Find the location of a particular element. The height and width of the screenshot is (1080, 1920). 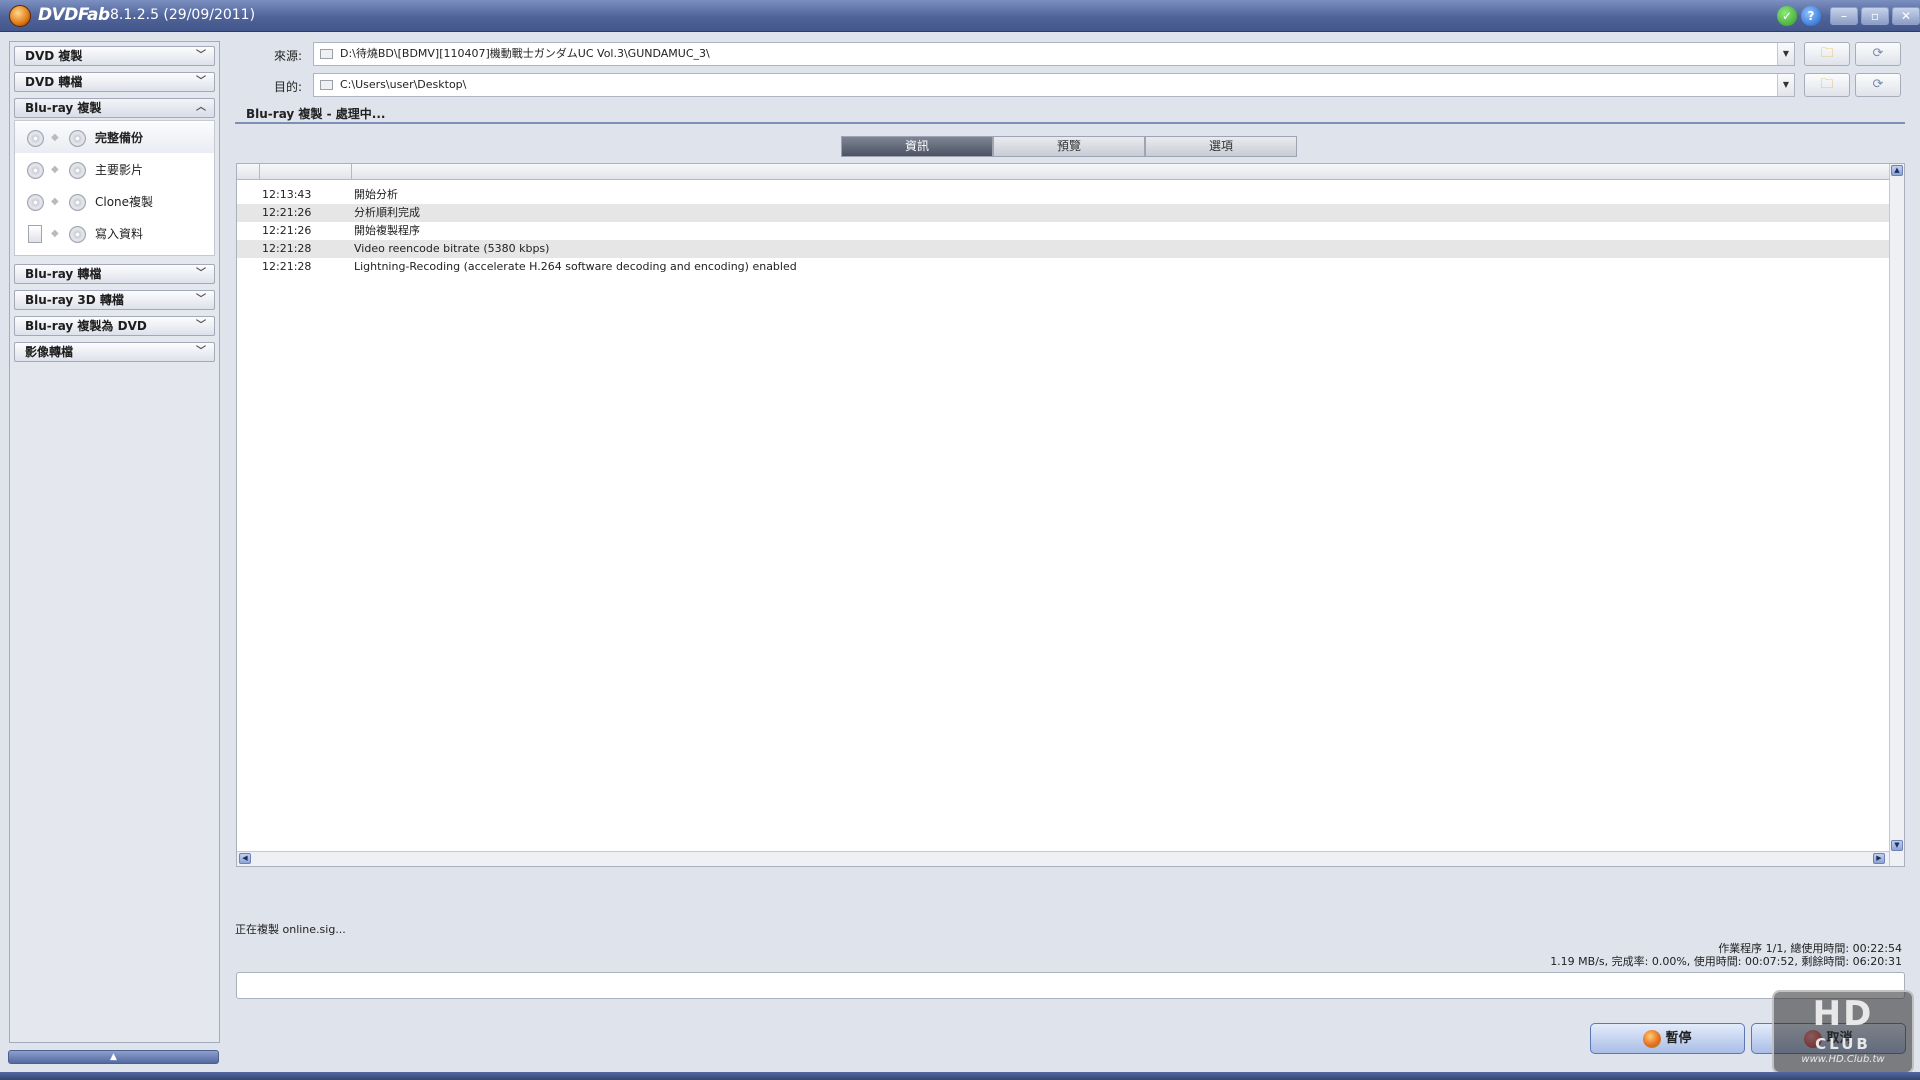

category-label: Blu-ray 複製 is located at coordinates (63, 108).